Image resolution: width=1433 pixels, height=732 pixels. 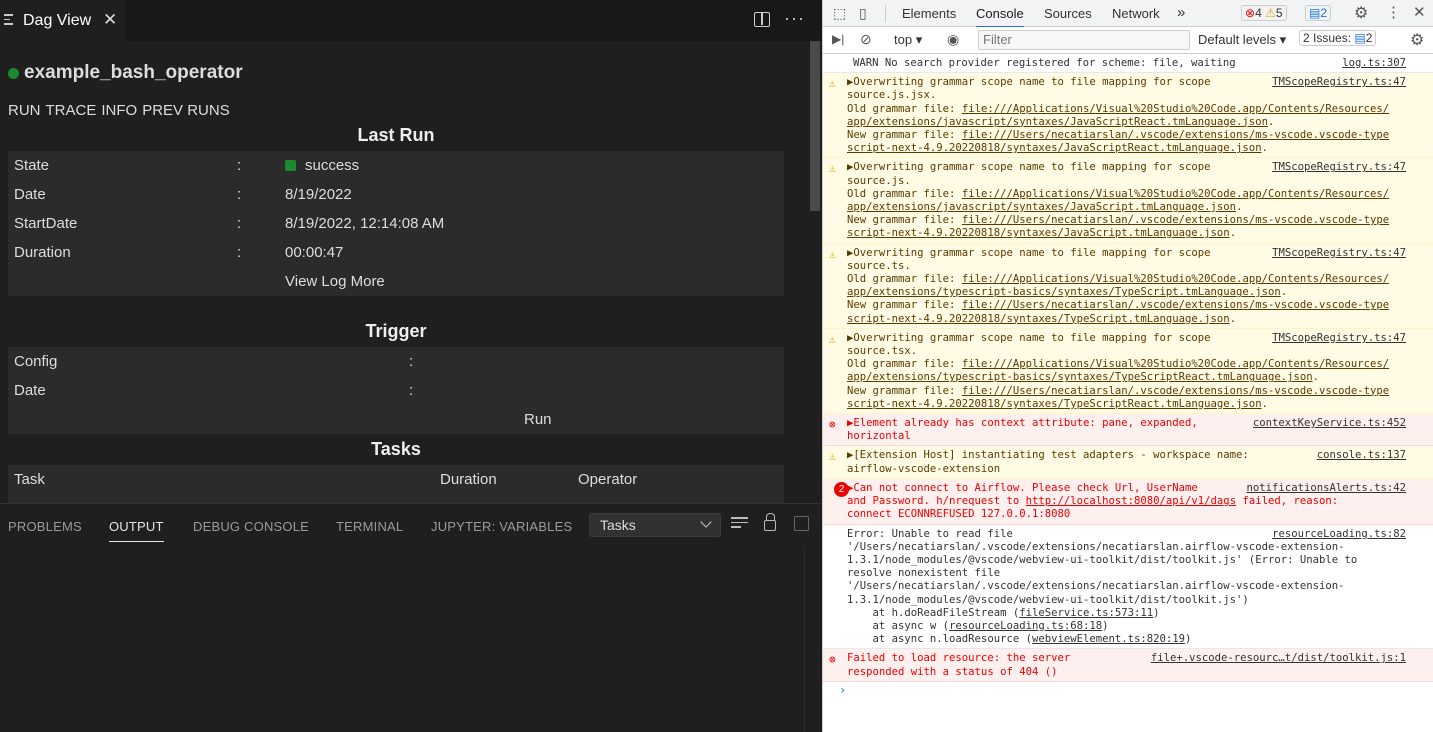 I want to click on levels-select: Default levels ▾, so click(x=1242, y=40).